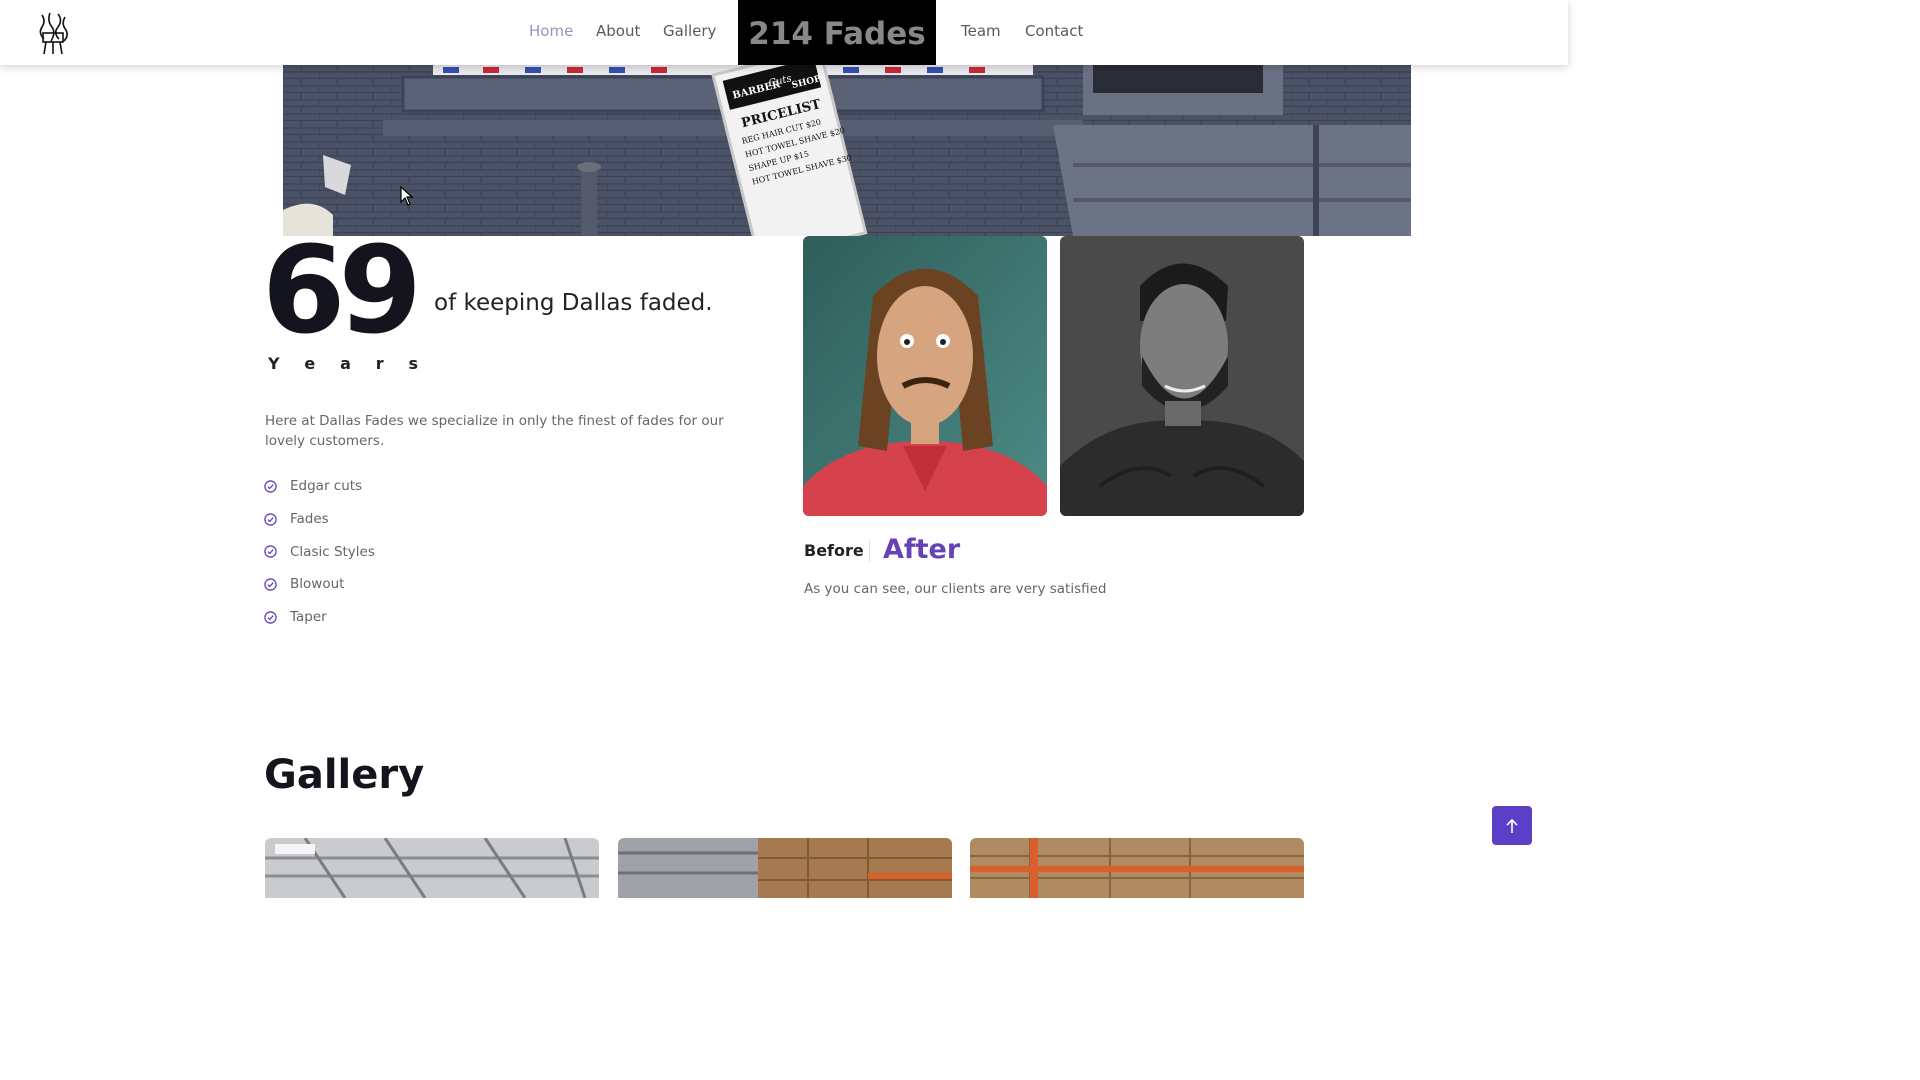  I want to click on after-label: After, so click(922, 549).